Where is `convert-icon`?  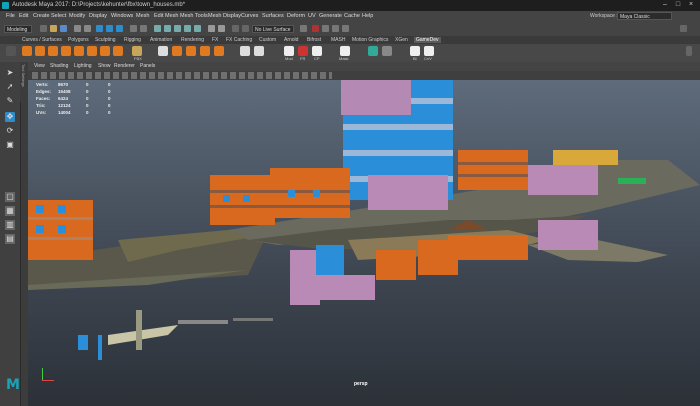 convert-icon is located at coordinates (429, 51).